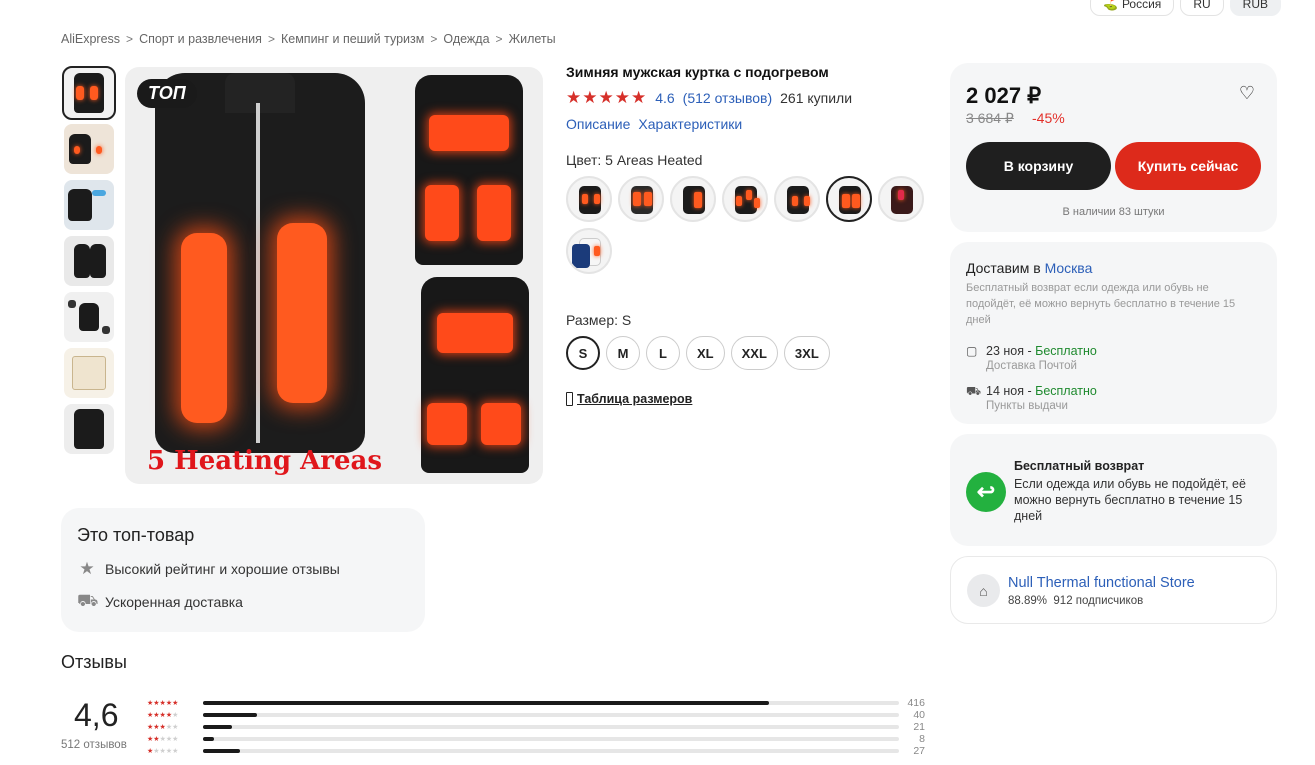 This screenshot has height=765, width=1315. I want to click on delivery-option-main: 14 ноя - Бесплатно, so click(1041, 391).